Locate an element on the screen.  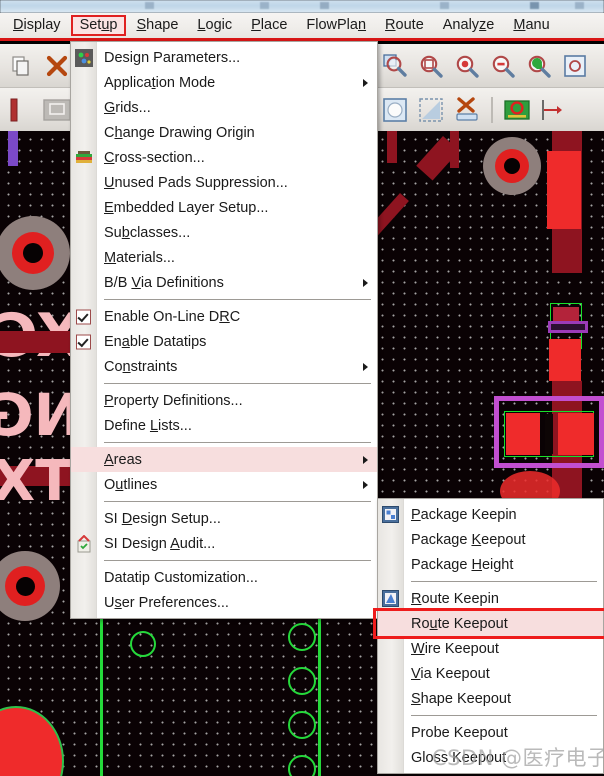
menubar-item-route: Route is located at coordinates (404, 25).